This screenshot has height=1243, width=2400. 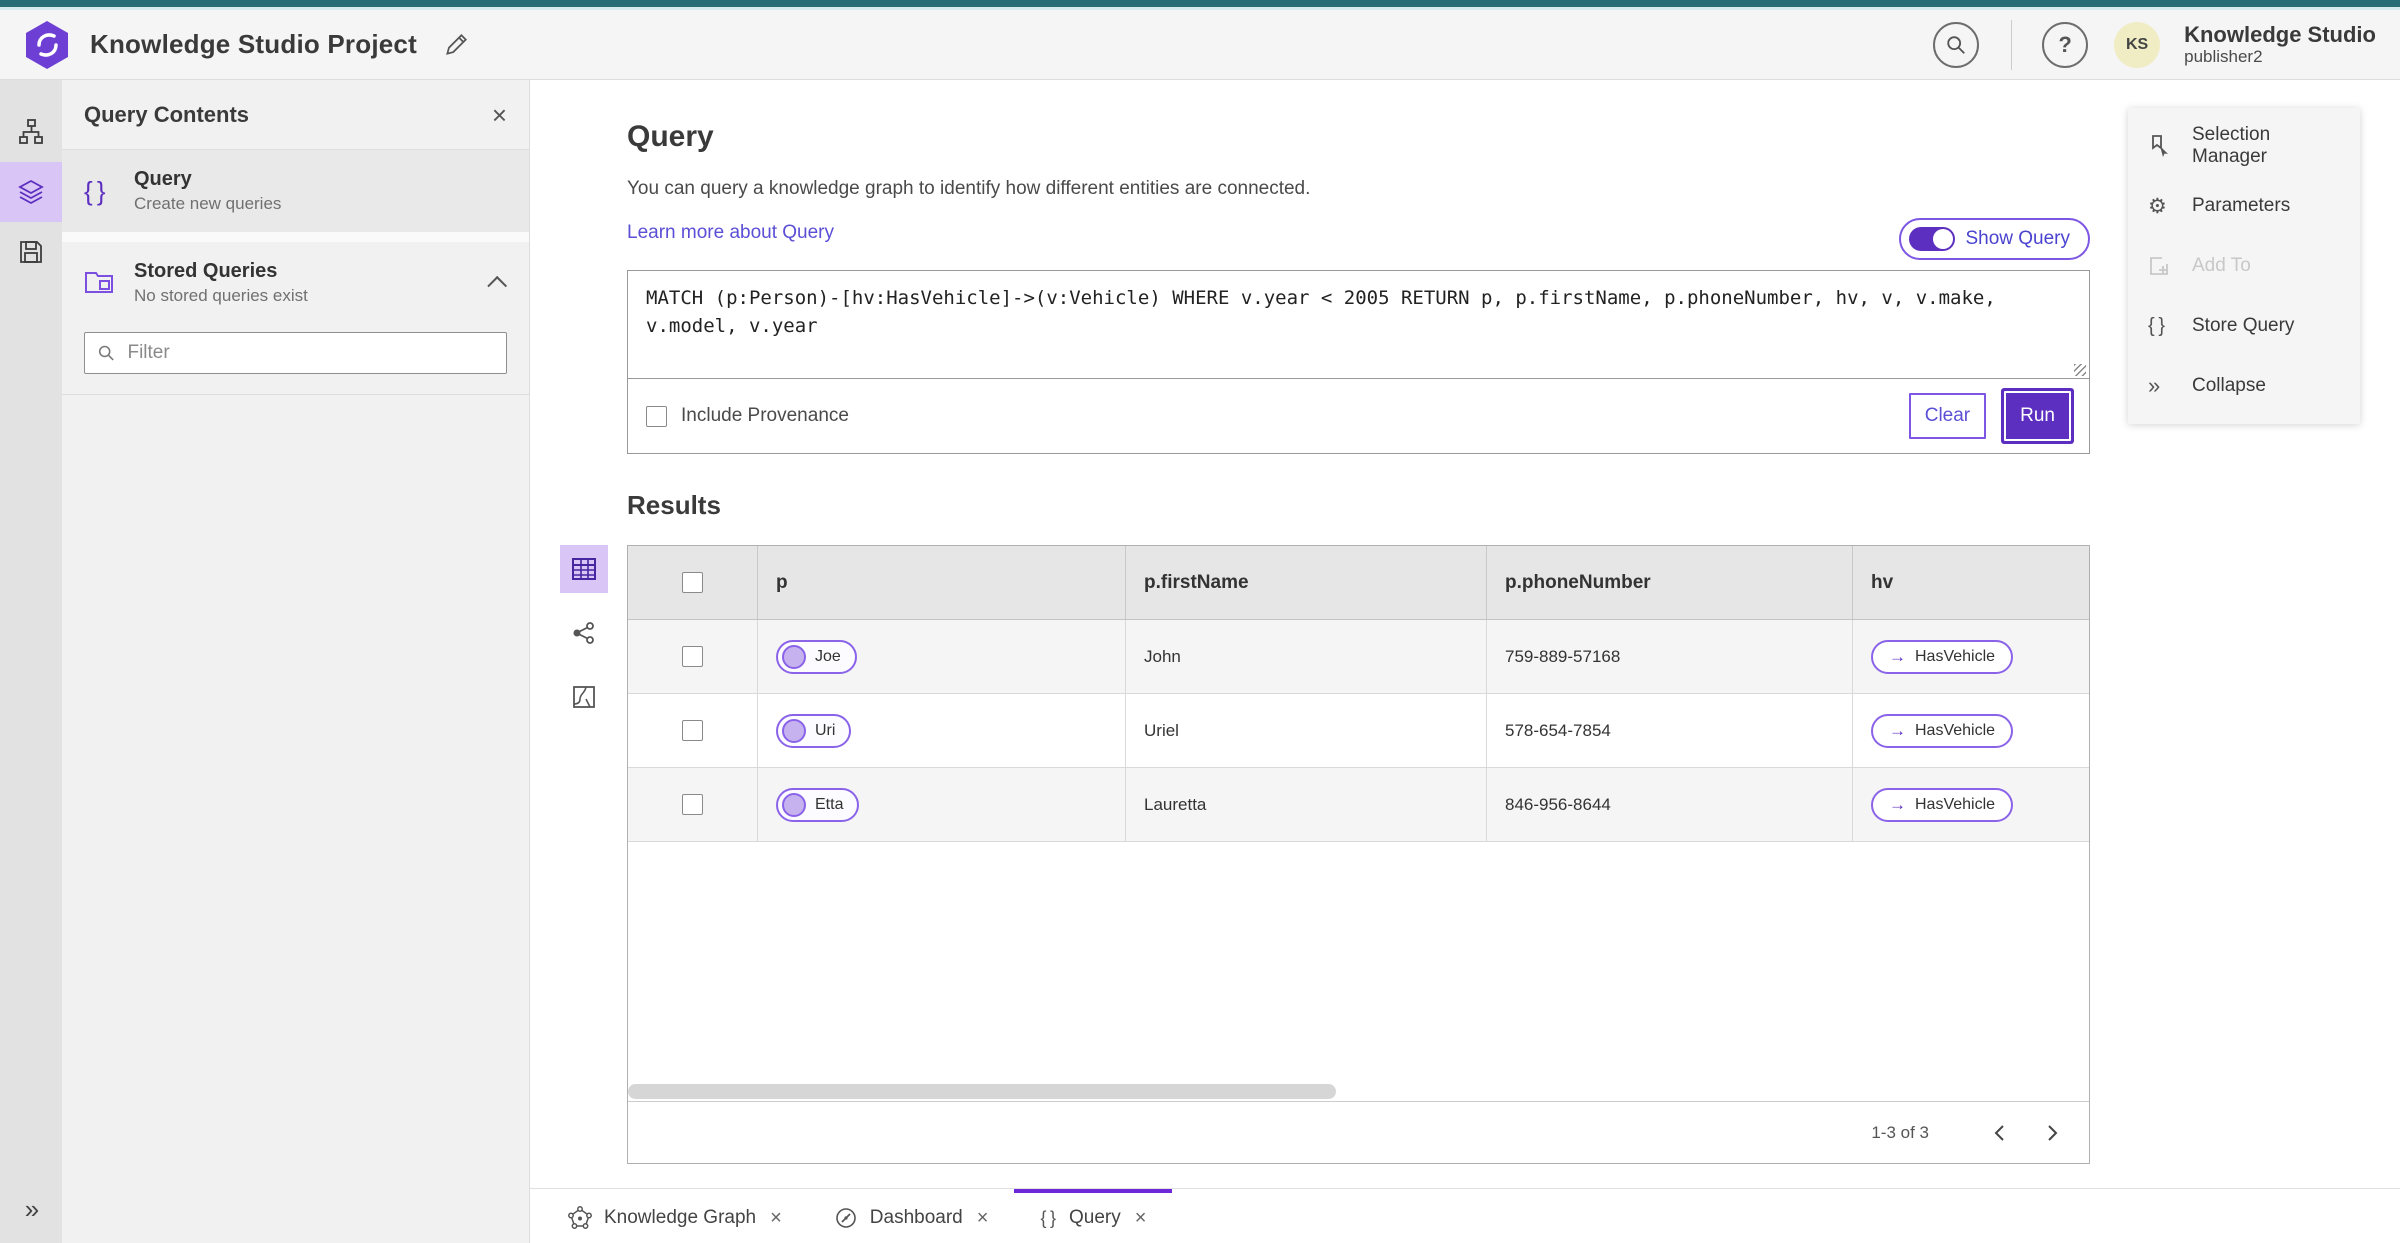 What do you see at coordinates (208, 203) in the screenshot?
I see `query-item-sublabel: Create new queries` at bounding box center [208, 203].